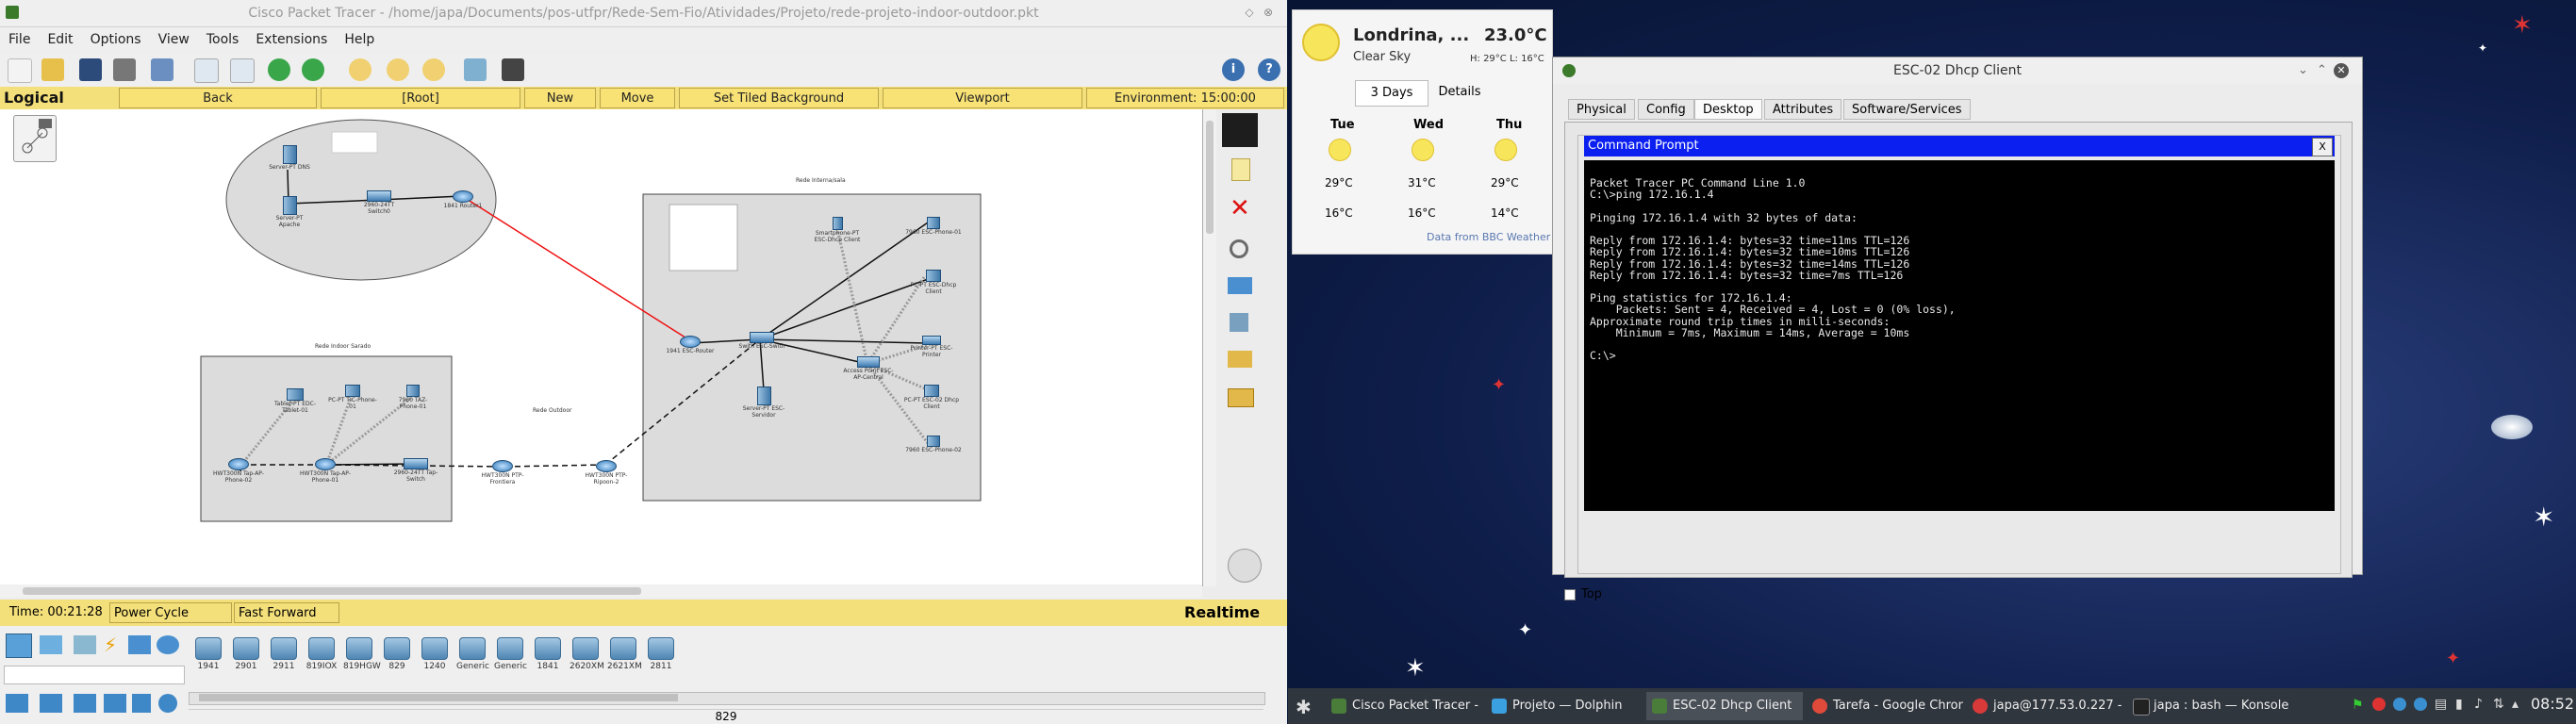  Describe the element at coordinates (174, 39) in the screenshot. I see `menu-view: View` at that location.